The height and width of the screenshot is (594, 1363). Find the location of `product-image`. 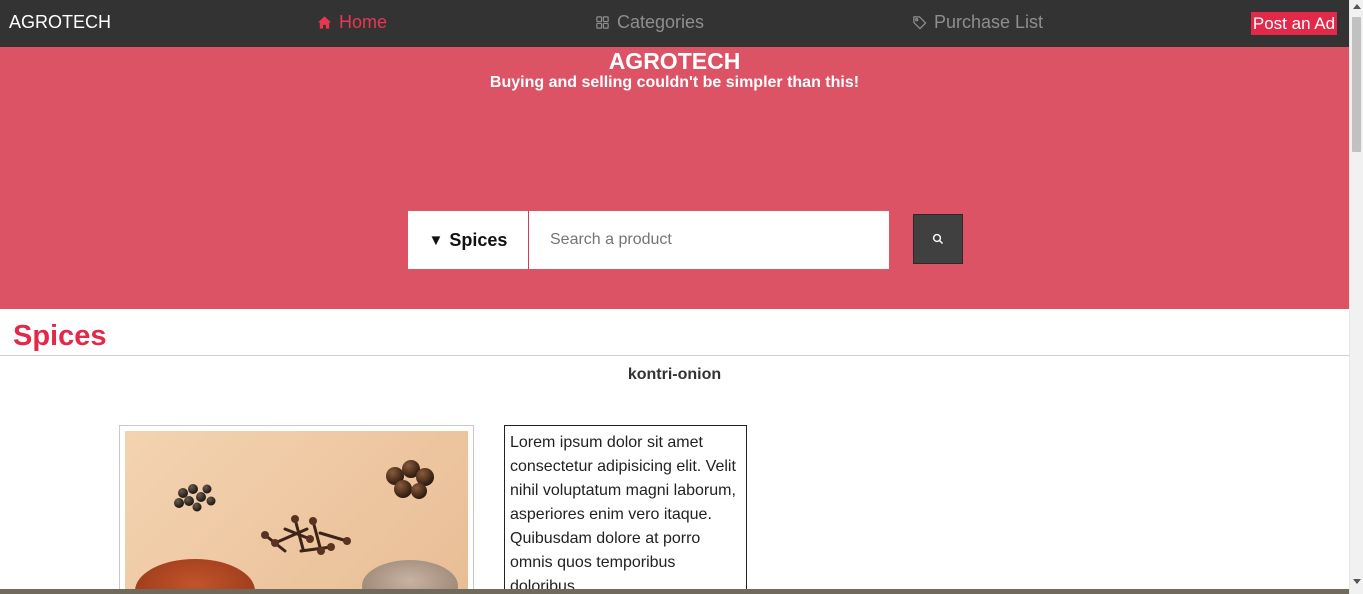

product-image is located at coordinates (296, 512).